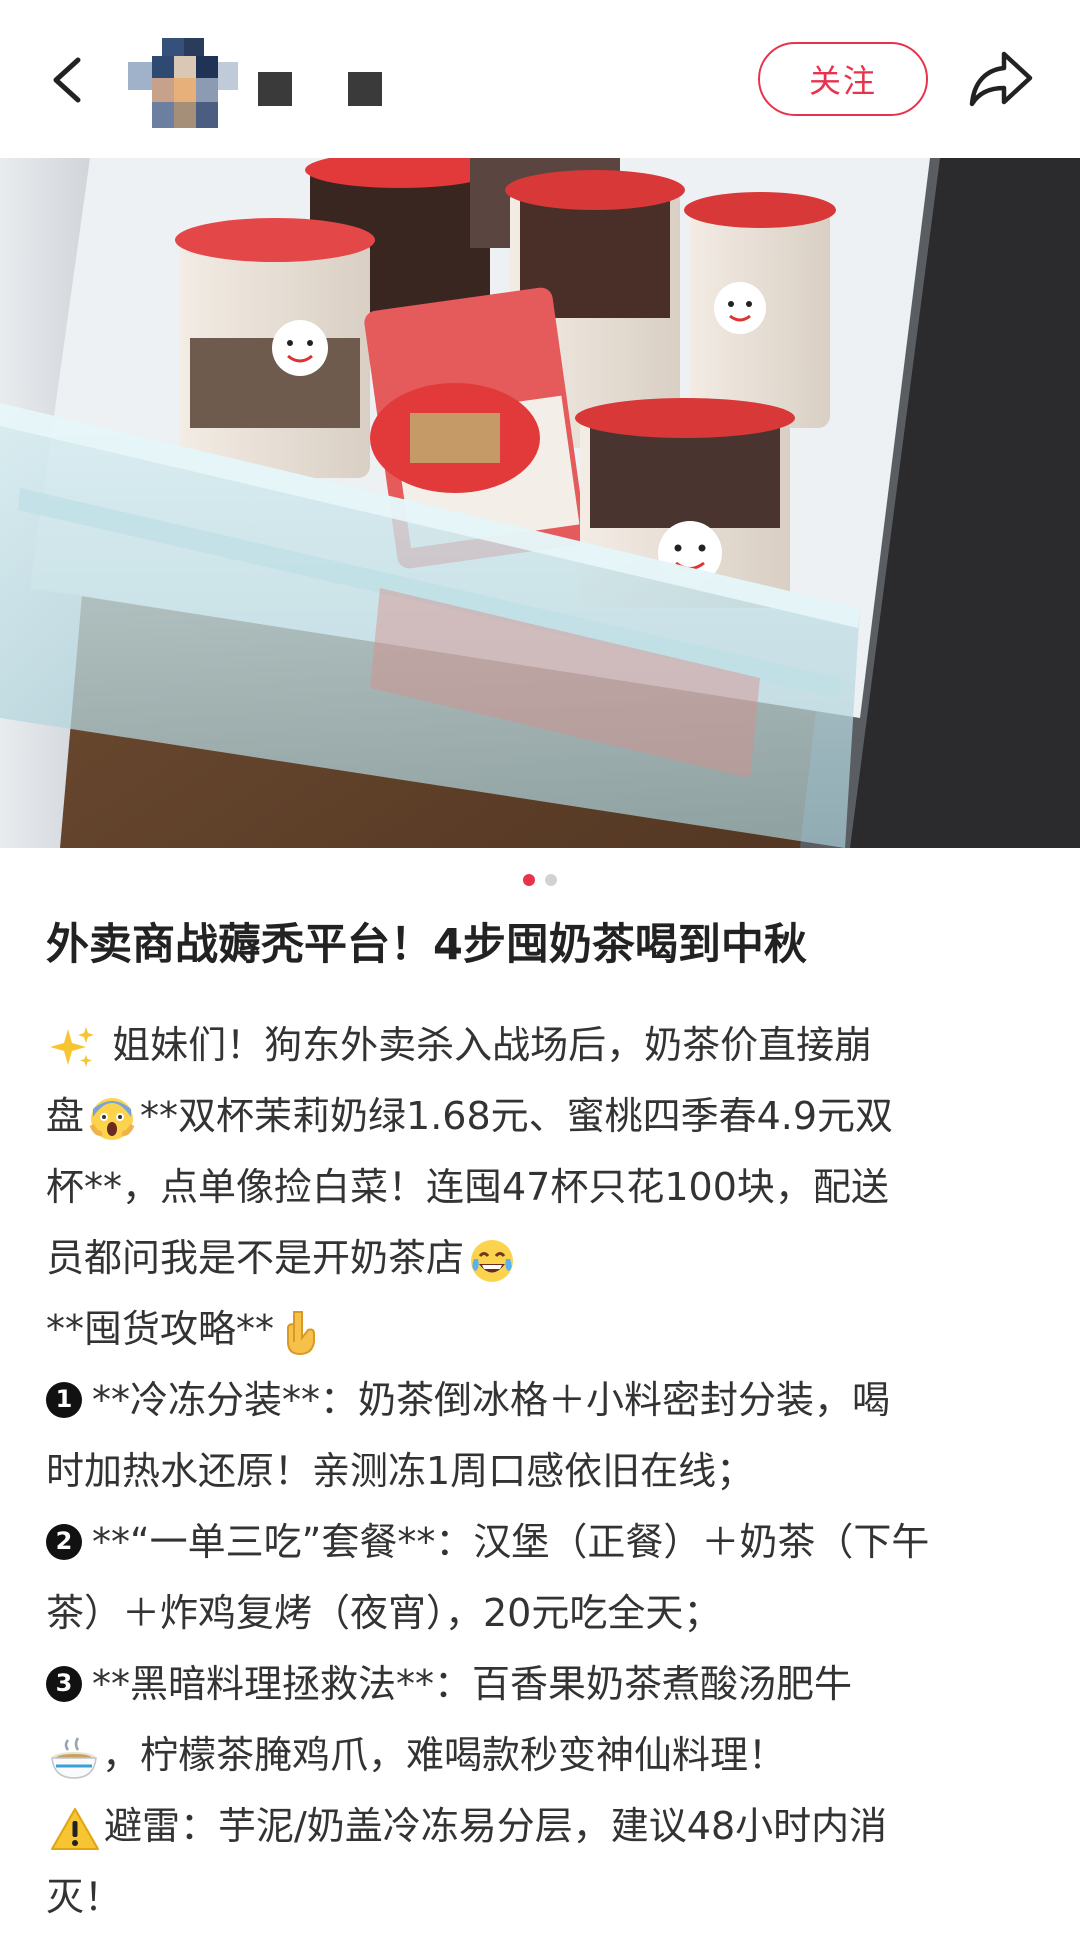 Image resolution: width=1080 pixels, height=1936 pixels. Describe the element at coordinates (511, 1542) in the screenshot. I see `text-line: **“一单三吃”套餐**：汉堡（正餐）＋奶茶（下午` at that location.